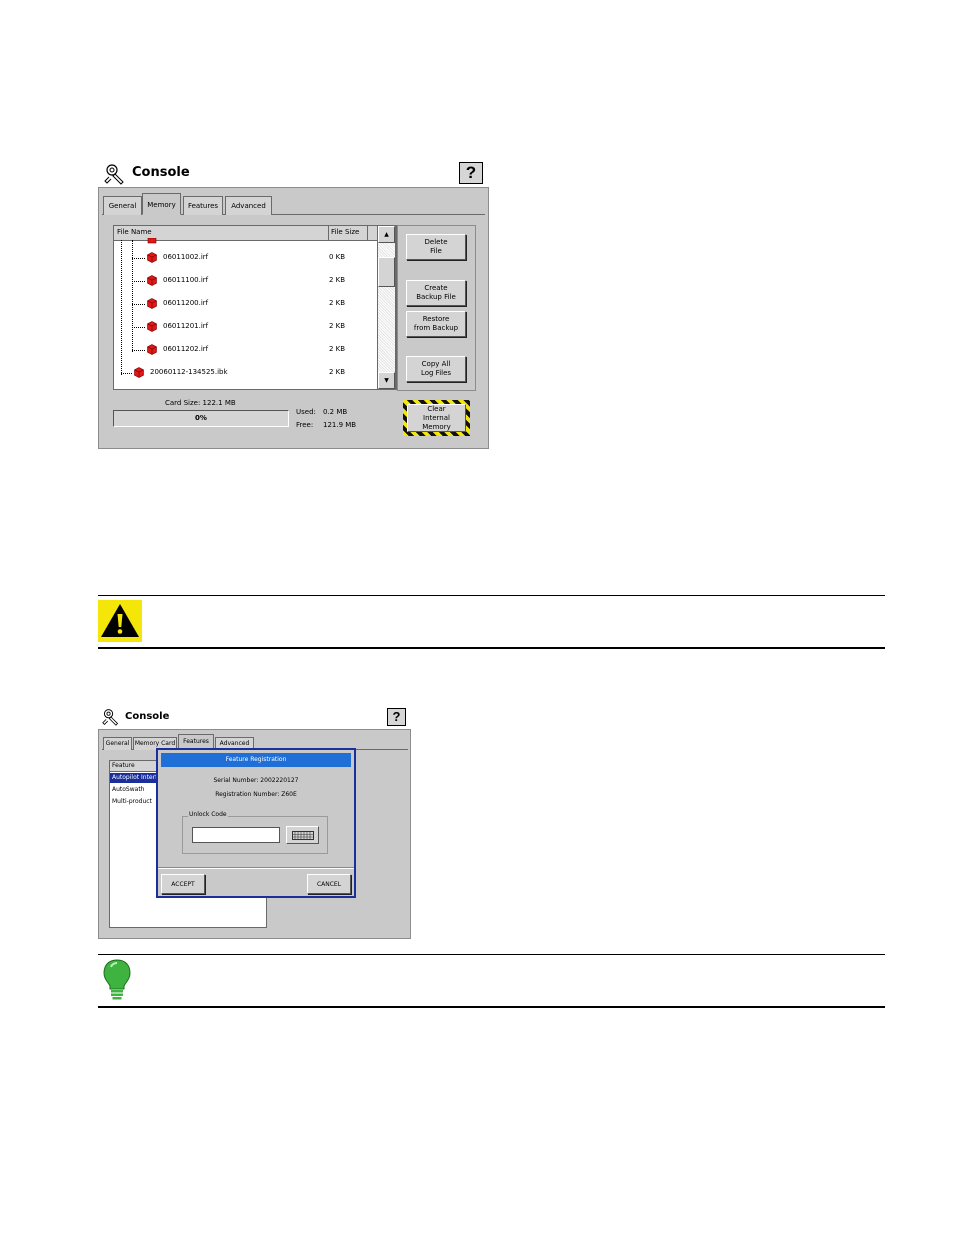  What do you see at coordinates (256, 780) in the screenshot?
I see `serial-number: Serial Number: 2002220127` at bounding box center [256, 780].